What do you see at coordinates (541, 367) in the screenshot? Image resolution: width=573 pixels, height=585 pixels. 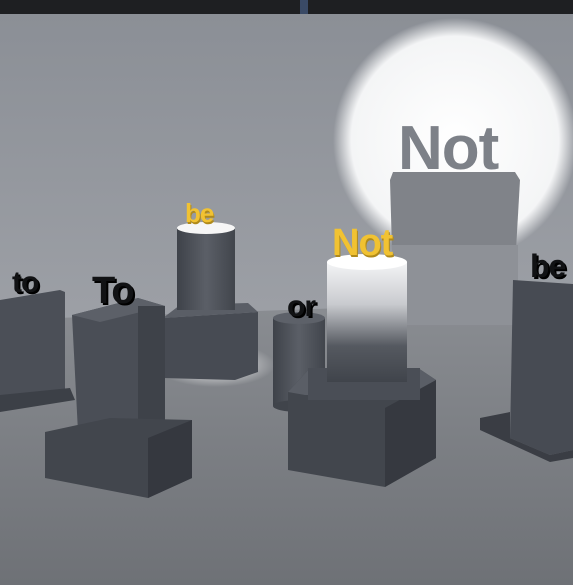 I see `pedestal-be-right` at bounding box center [541, 367].